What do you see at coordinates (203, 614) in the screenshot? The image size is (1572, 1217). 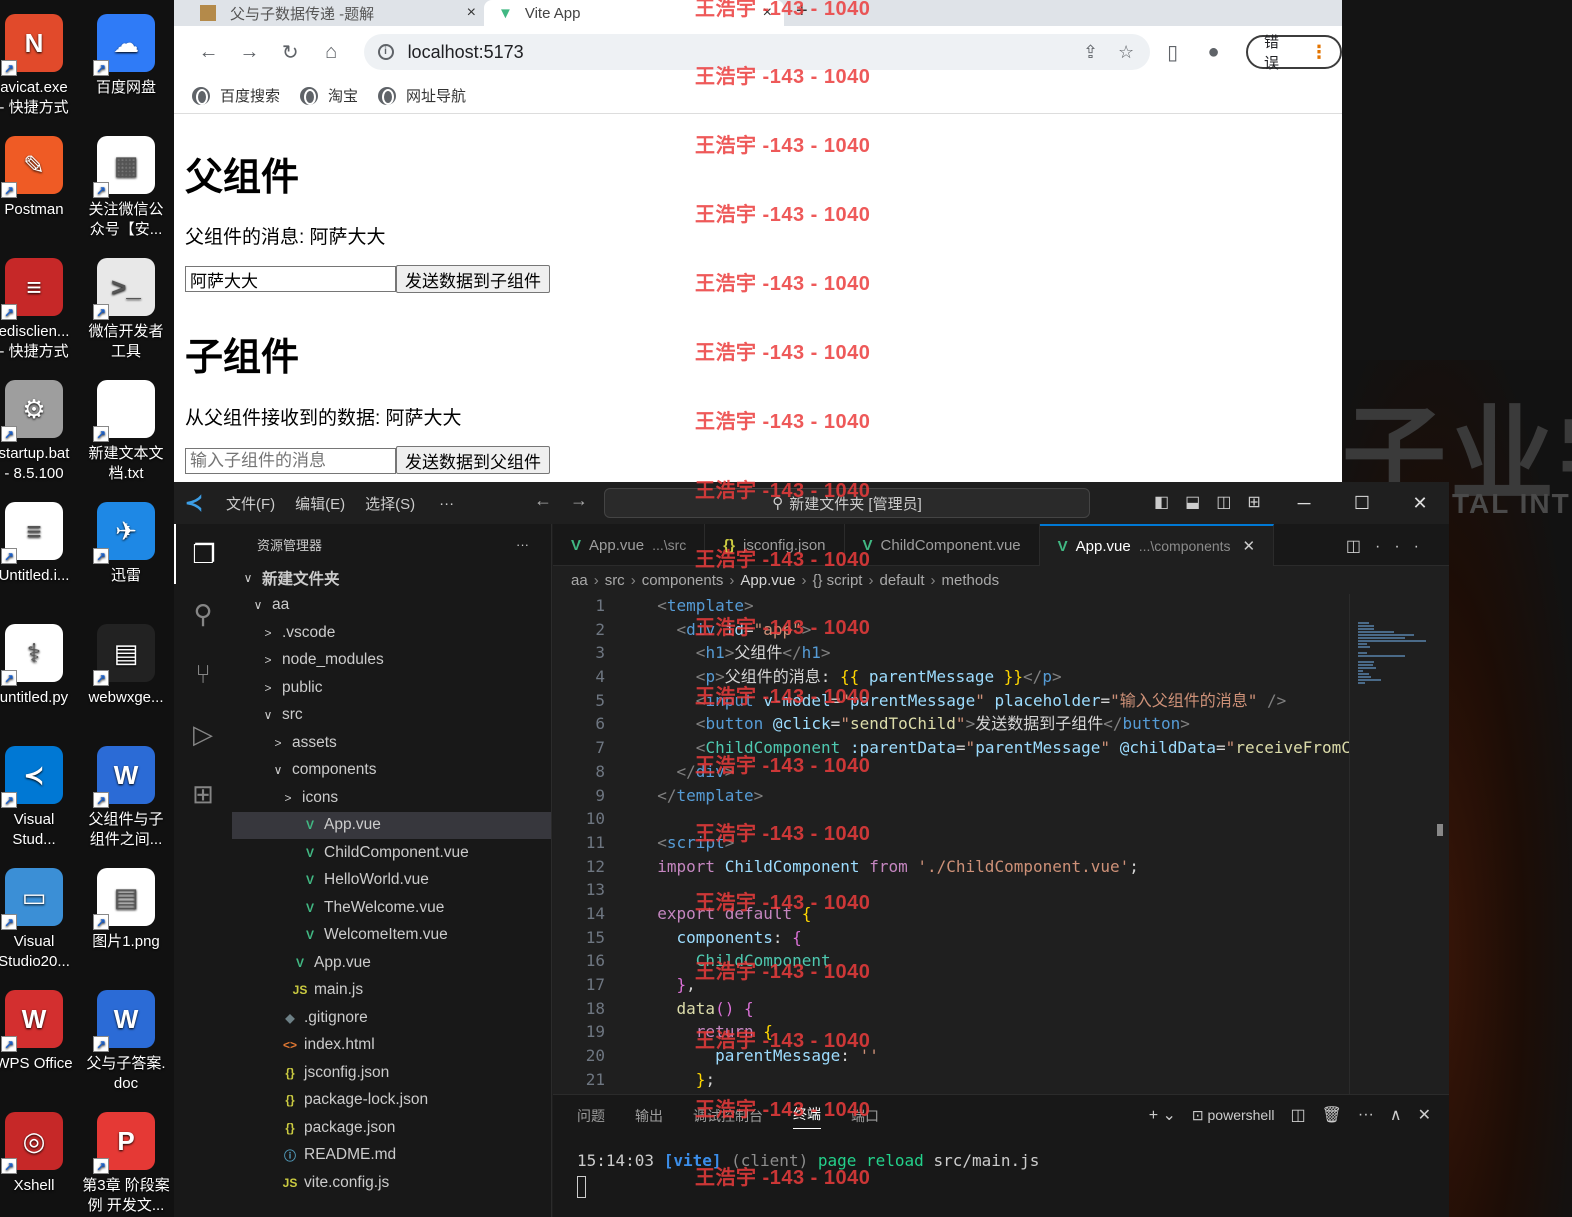 I see `search-icon: ⚲` at bounding box center [203, 614].